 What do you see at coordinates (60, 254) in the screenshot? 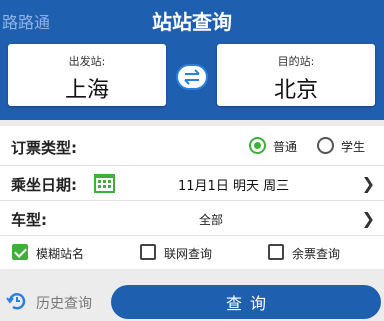
I see `fuzzy-station-label: 模糊站名` at bounding box center [60, 254].